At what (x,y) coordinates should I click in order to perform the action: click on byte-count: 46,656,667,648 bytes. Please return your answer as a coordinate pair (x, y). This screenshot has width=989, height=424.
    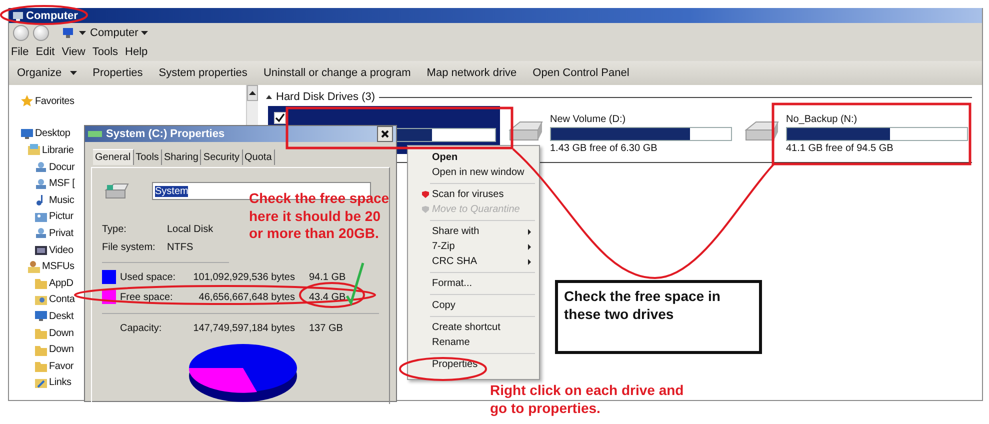
    Looking at the image, I should click on (246, 297).